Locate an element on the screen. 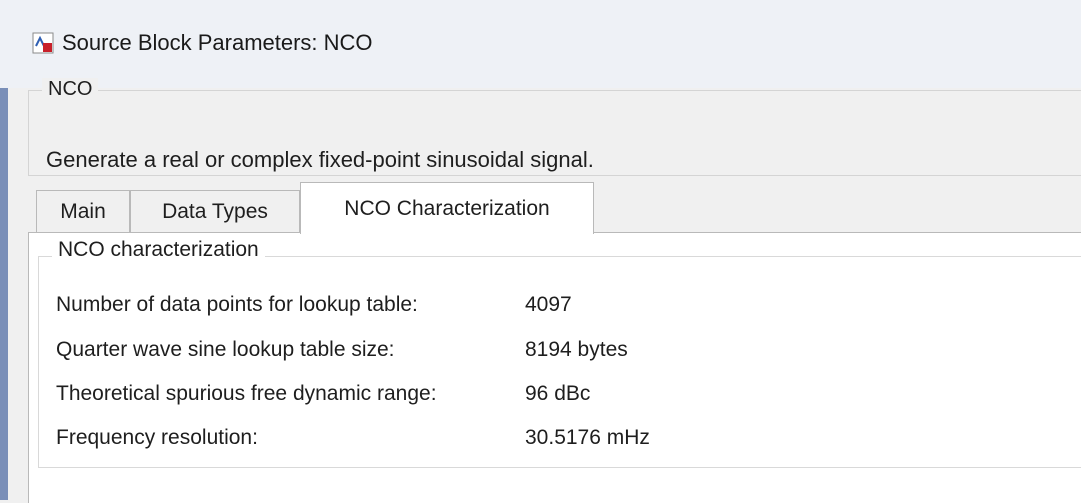 The image size is (1081, 503). nco-characterization-legend: NCO characterization is located at coordinates (158, 250).